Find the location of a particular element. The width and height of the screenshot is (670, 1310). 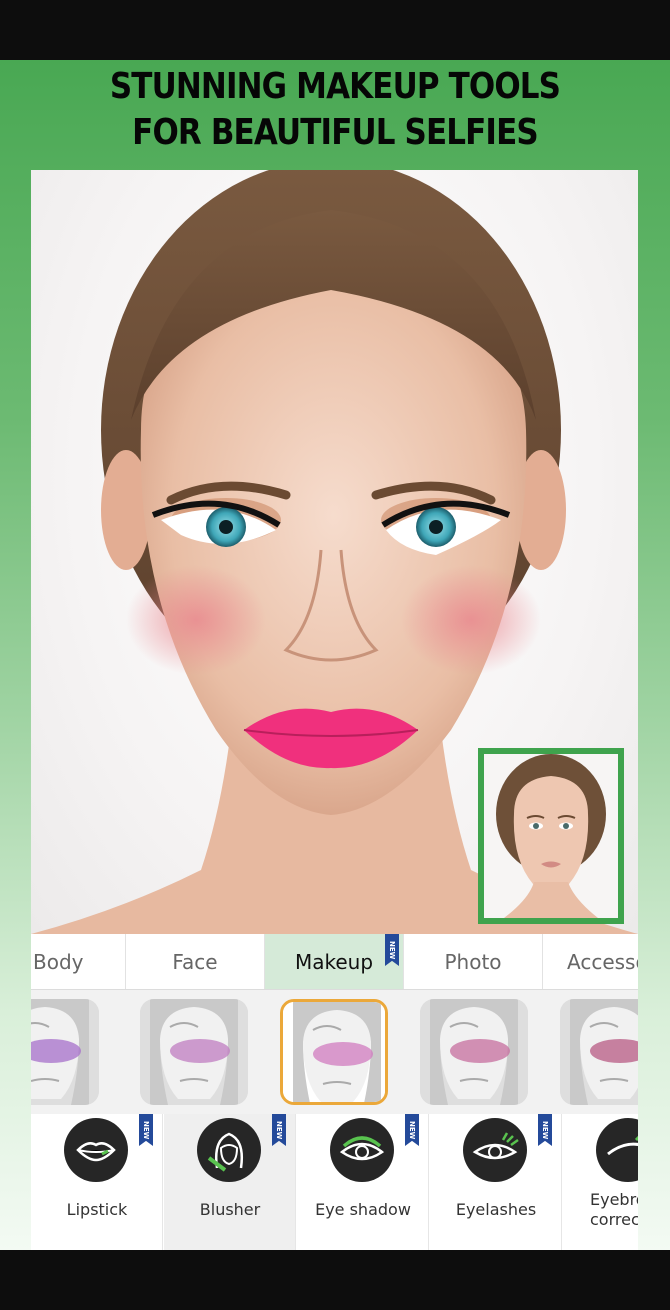

tab-face: Face is located at coordinates (195, 961).